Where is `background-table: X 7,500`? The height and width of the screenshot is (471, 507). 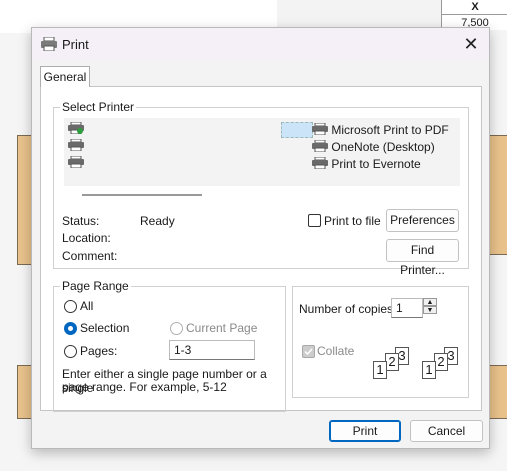
background-table: X 7,500 is located at coordinates (474, 15).